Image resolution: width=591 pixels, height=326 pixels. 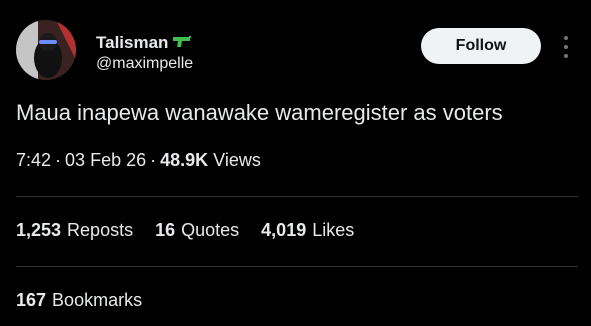 What do you see at coordinates (132, 43) in the screenshot?
I see `author-display-name: Talisman` at bounding box center [132, 43].